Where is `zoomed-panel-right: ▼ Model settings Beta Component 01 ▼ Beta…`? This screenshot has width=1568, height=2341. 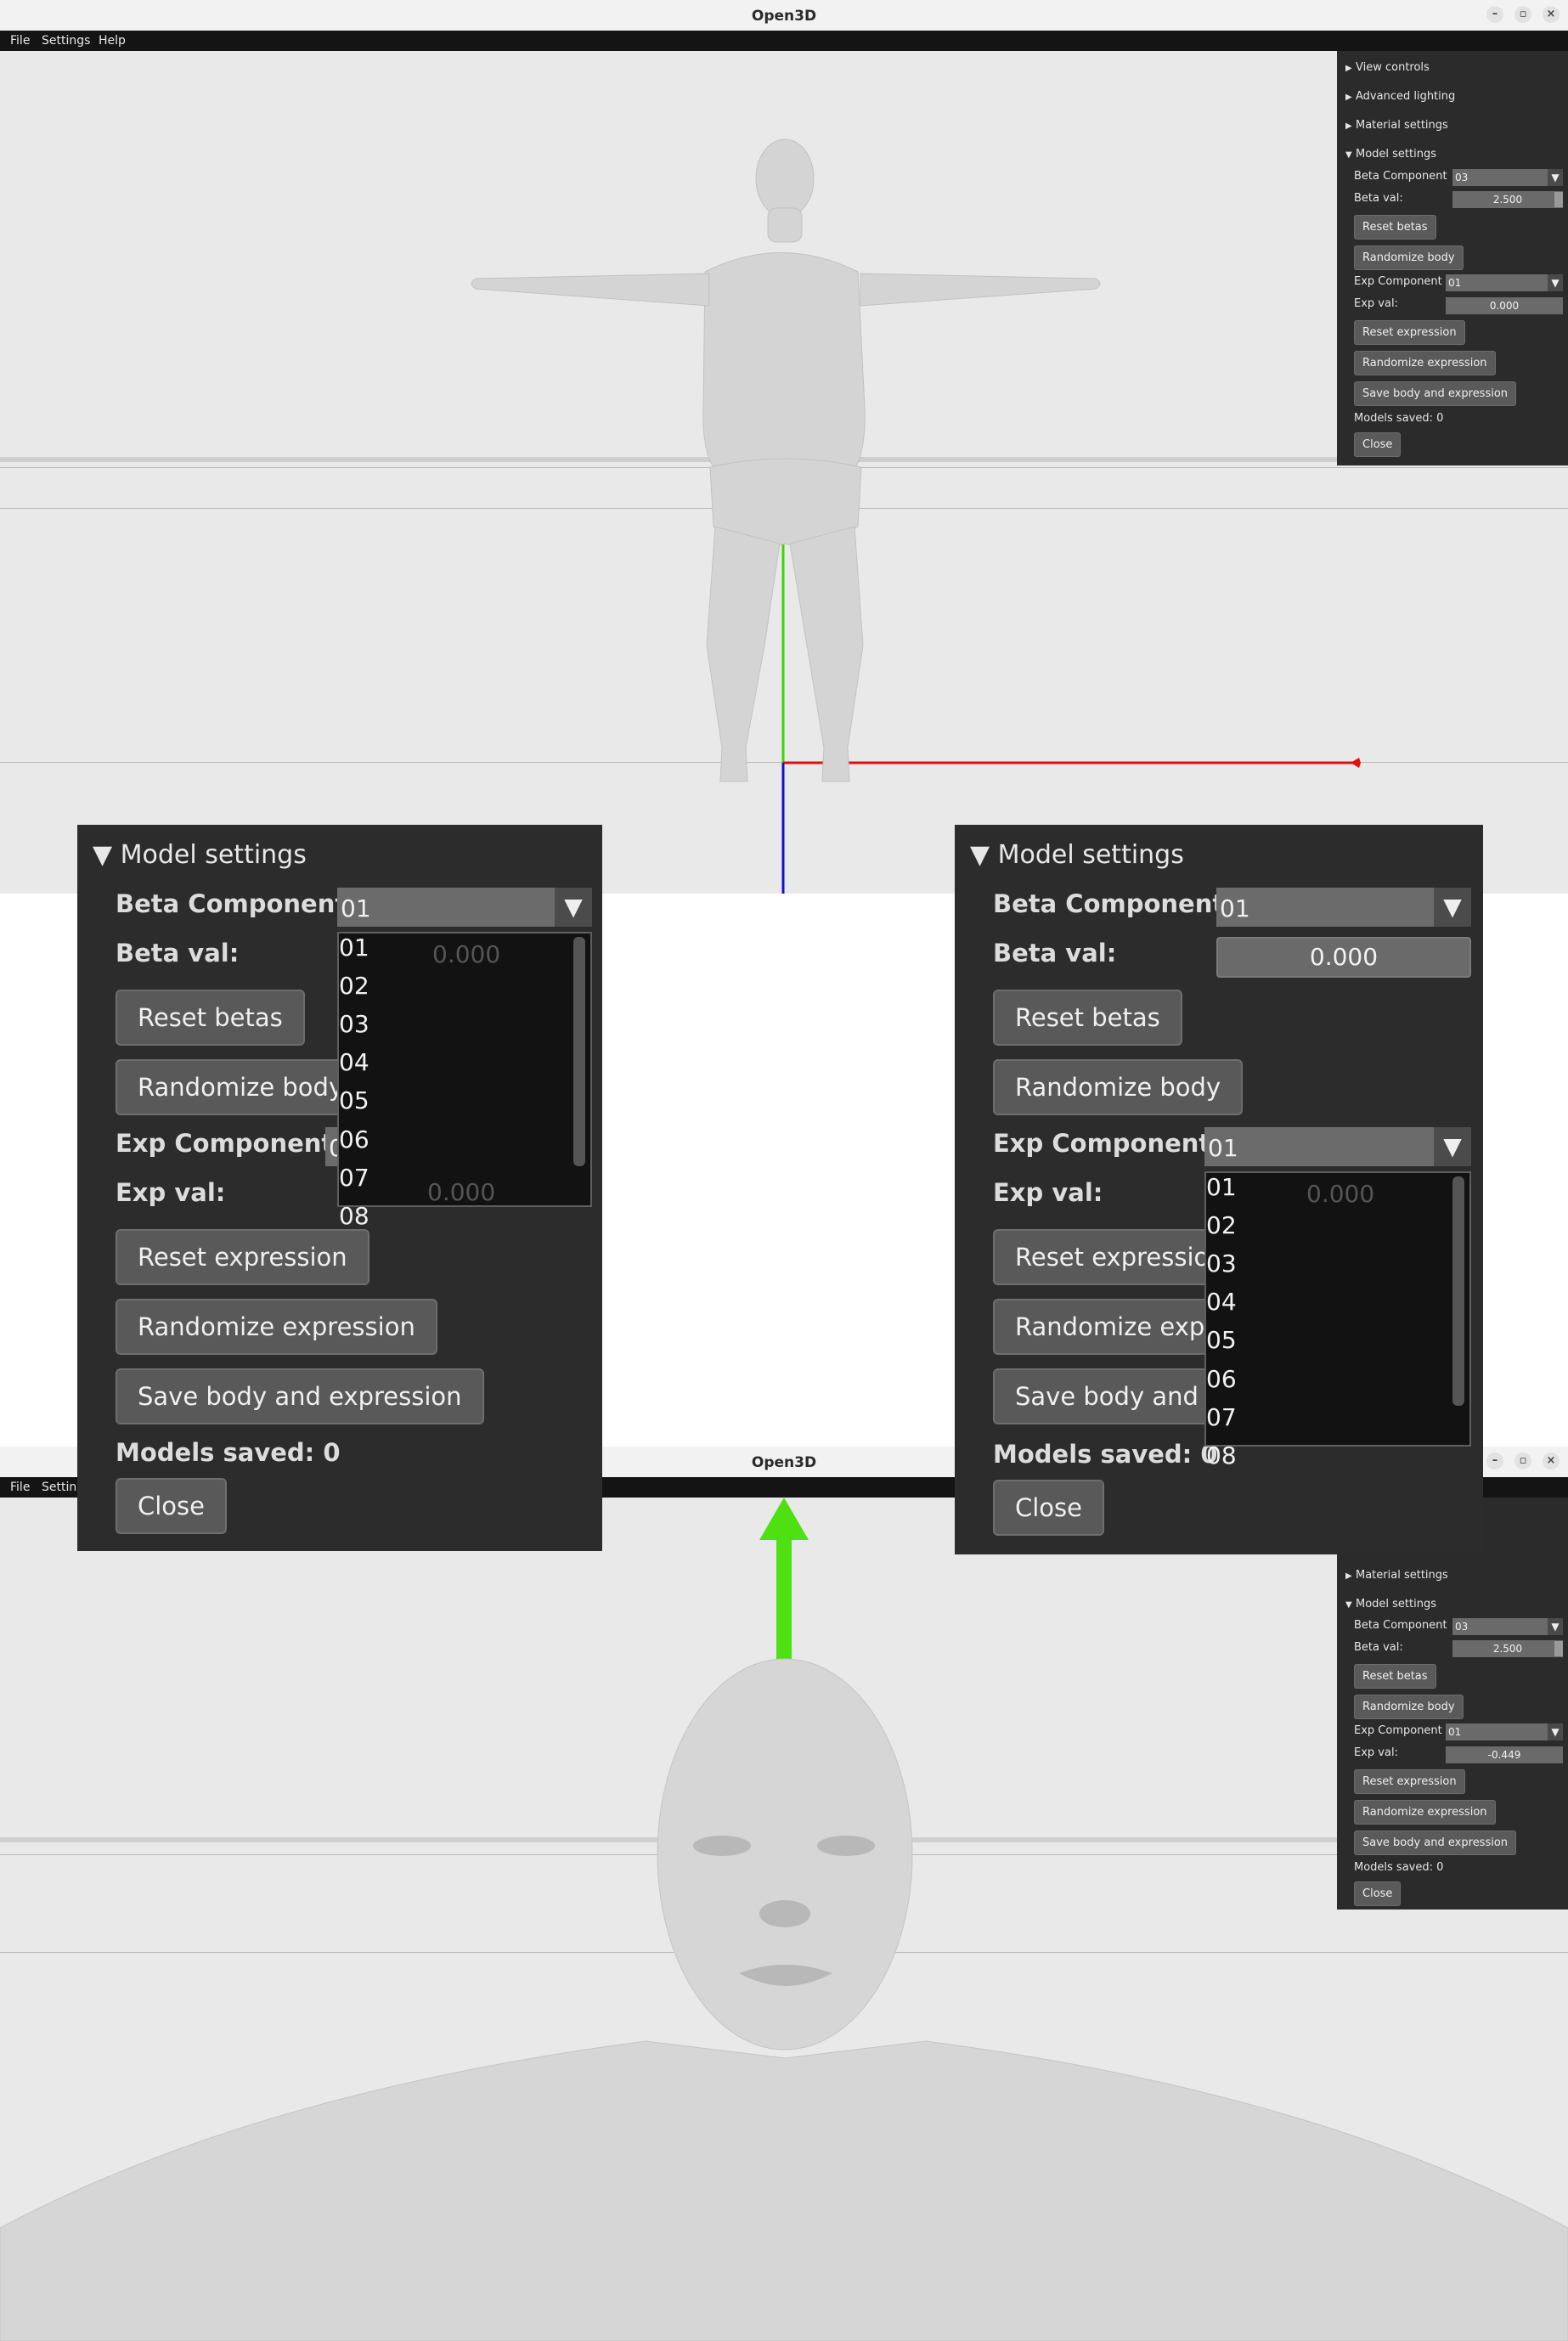 zoomed-panel-right: ▼ Model settings Beta Component 01 ▼ Beta… is located at coordinates (1219, 1189).